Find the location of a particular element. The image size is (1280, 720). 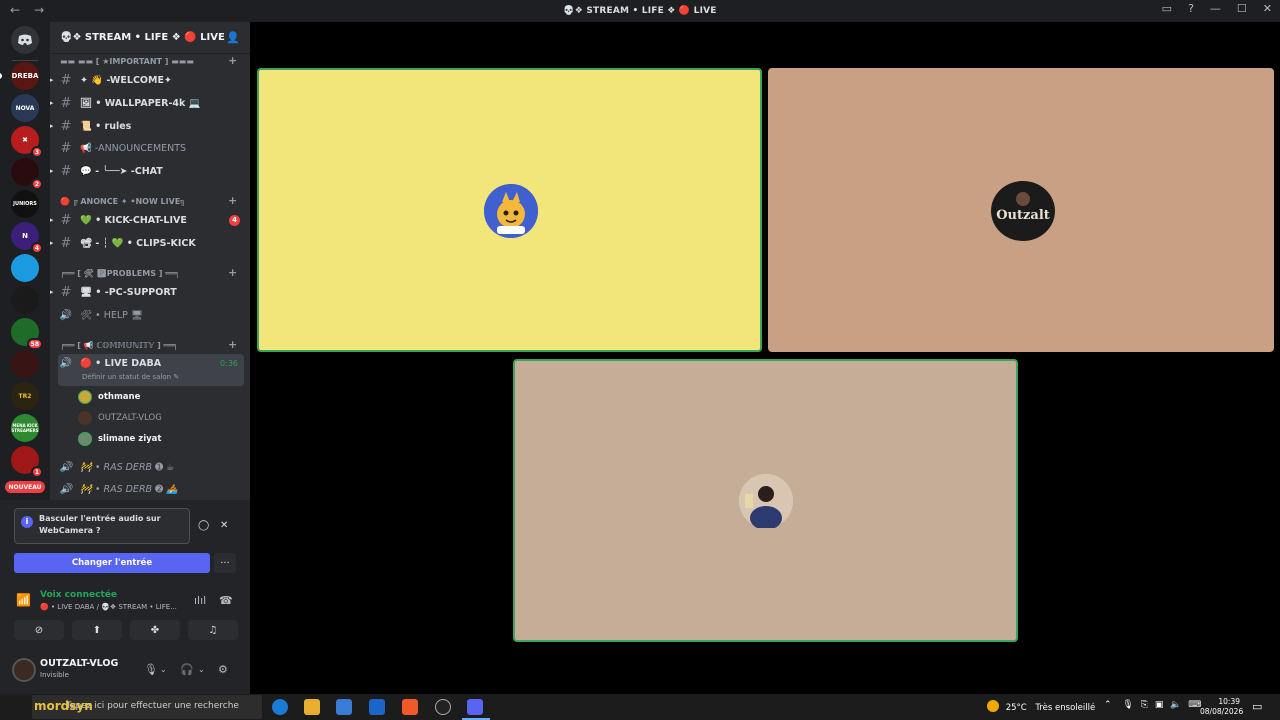

server-icon-green: 58 is located at coordinates (27, 334).